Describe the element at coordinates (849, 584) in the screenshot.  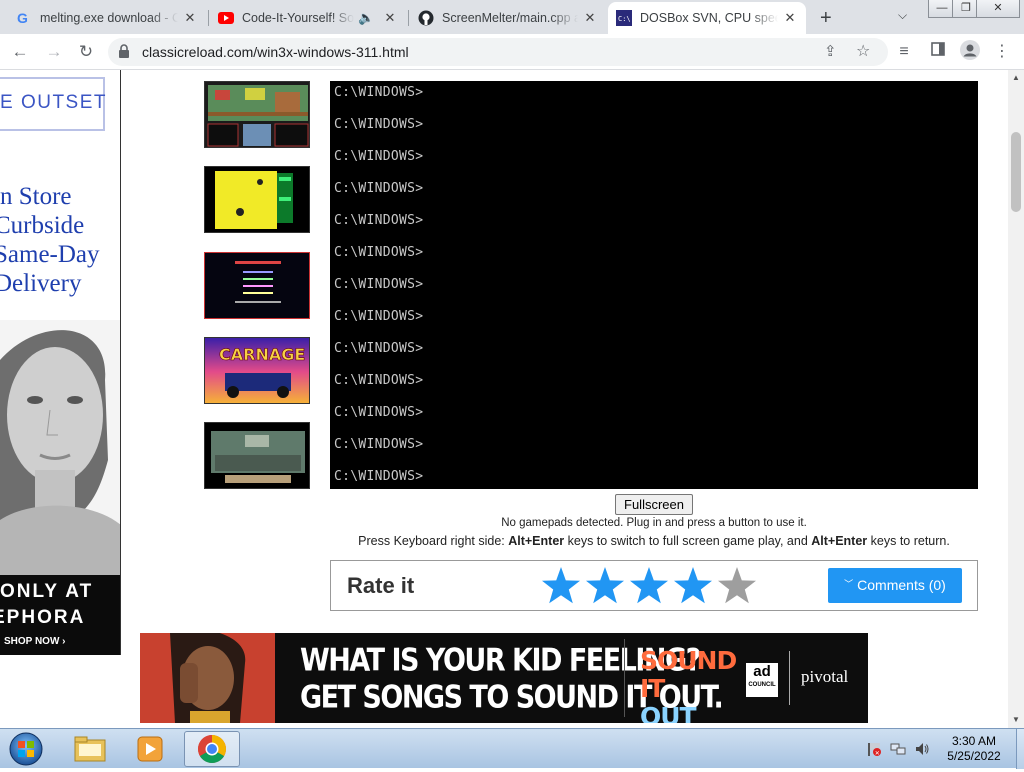
I see `chevron-down-icon: ﹀` at that location.